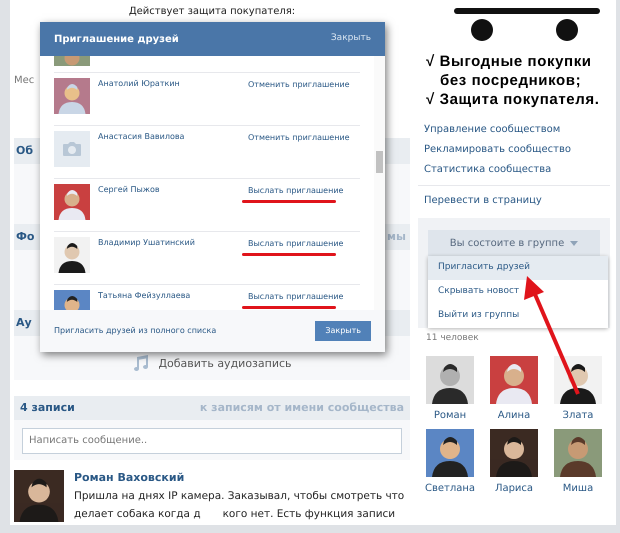 Image resolution: width=620 pixels, height=533 pixels. I want to click on member-name: Злата, so click(578, 415).